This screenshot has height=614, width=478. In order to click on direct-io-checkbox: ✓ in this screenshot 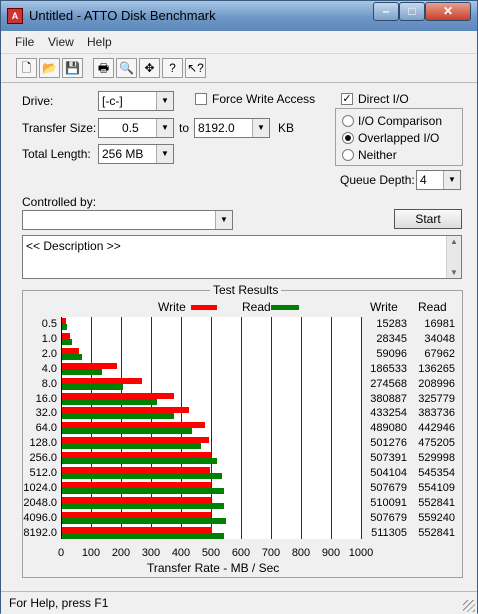, I will do `click(347, 99)`.